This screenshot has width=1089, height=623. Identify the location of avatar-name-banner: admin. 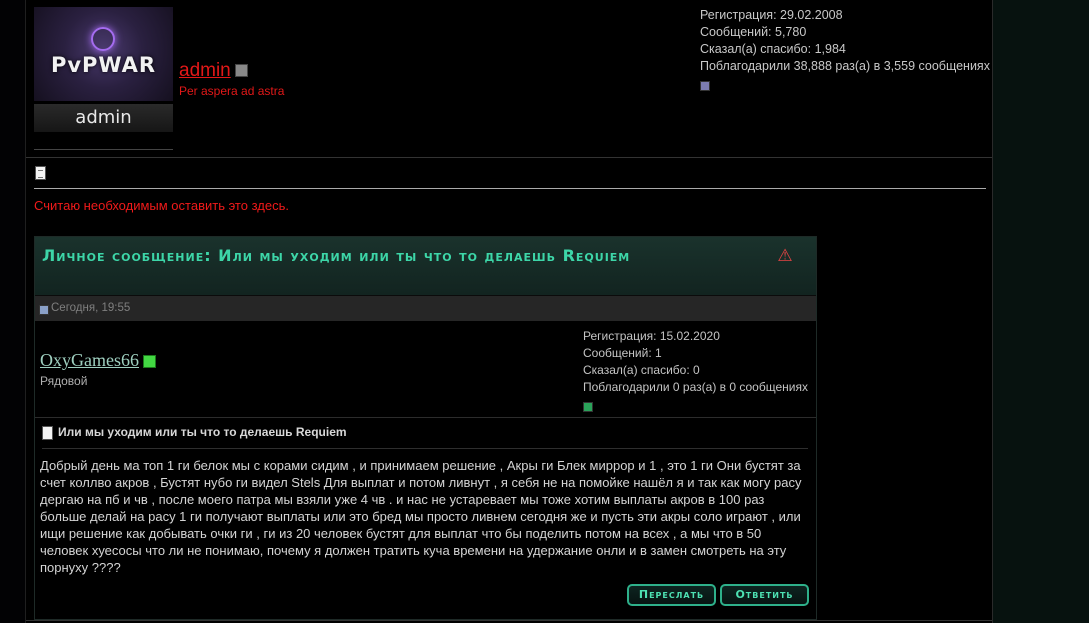
(103, 118).